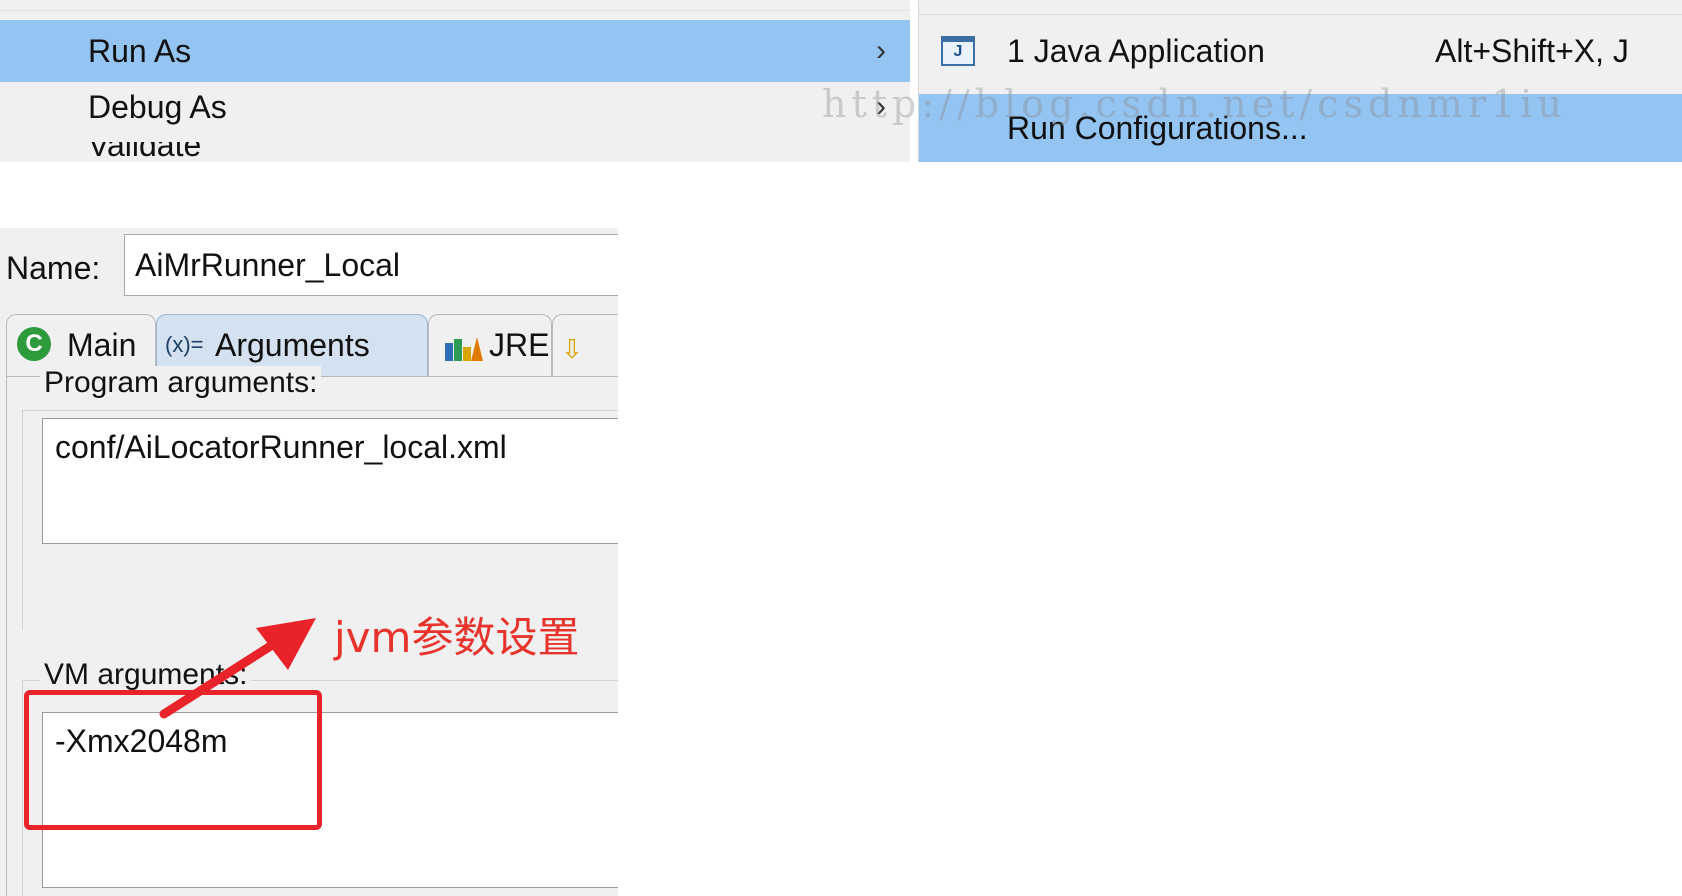  What do you see at coordinates (881, 50) in the screenshot?
I see `submenu-arrow-icon: ›` at bounding box center [881, 50].